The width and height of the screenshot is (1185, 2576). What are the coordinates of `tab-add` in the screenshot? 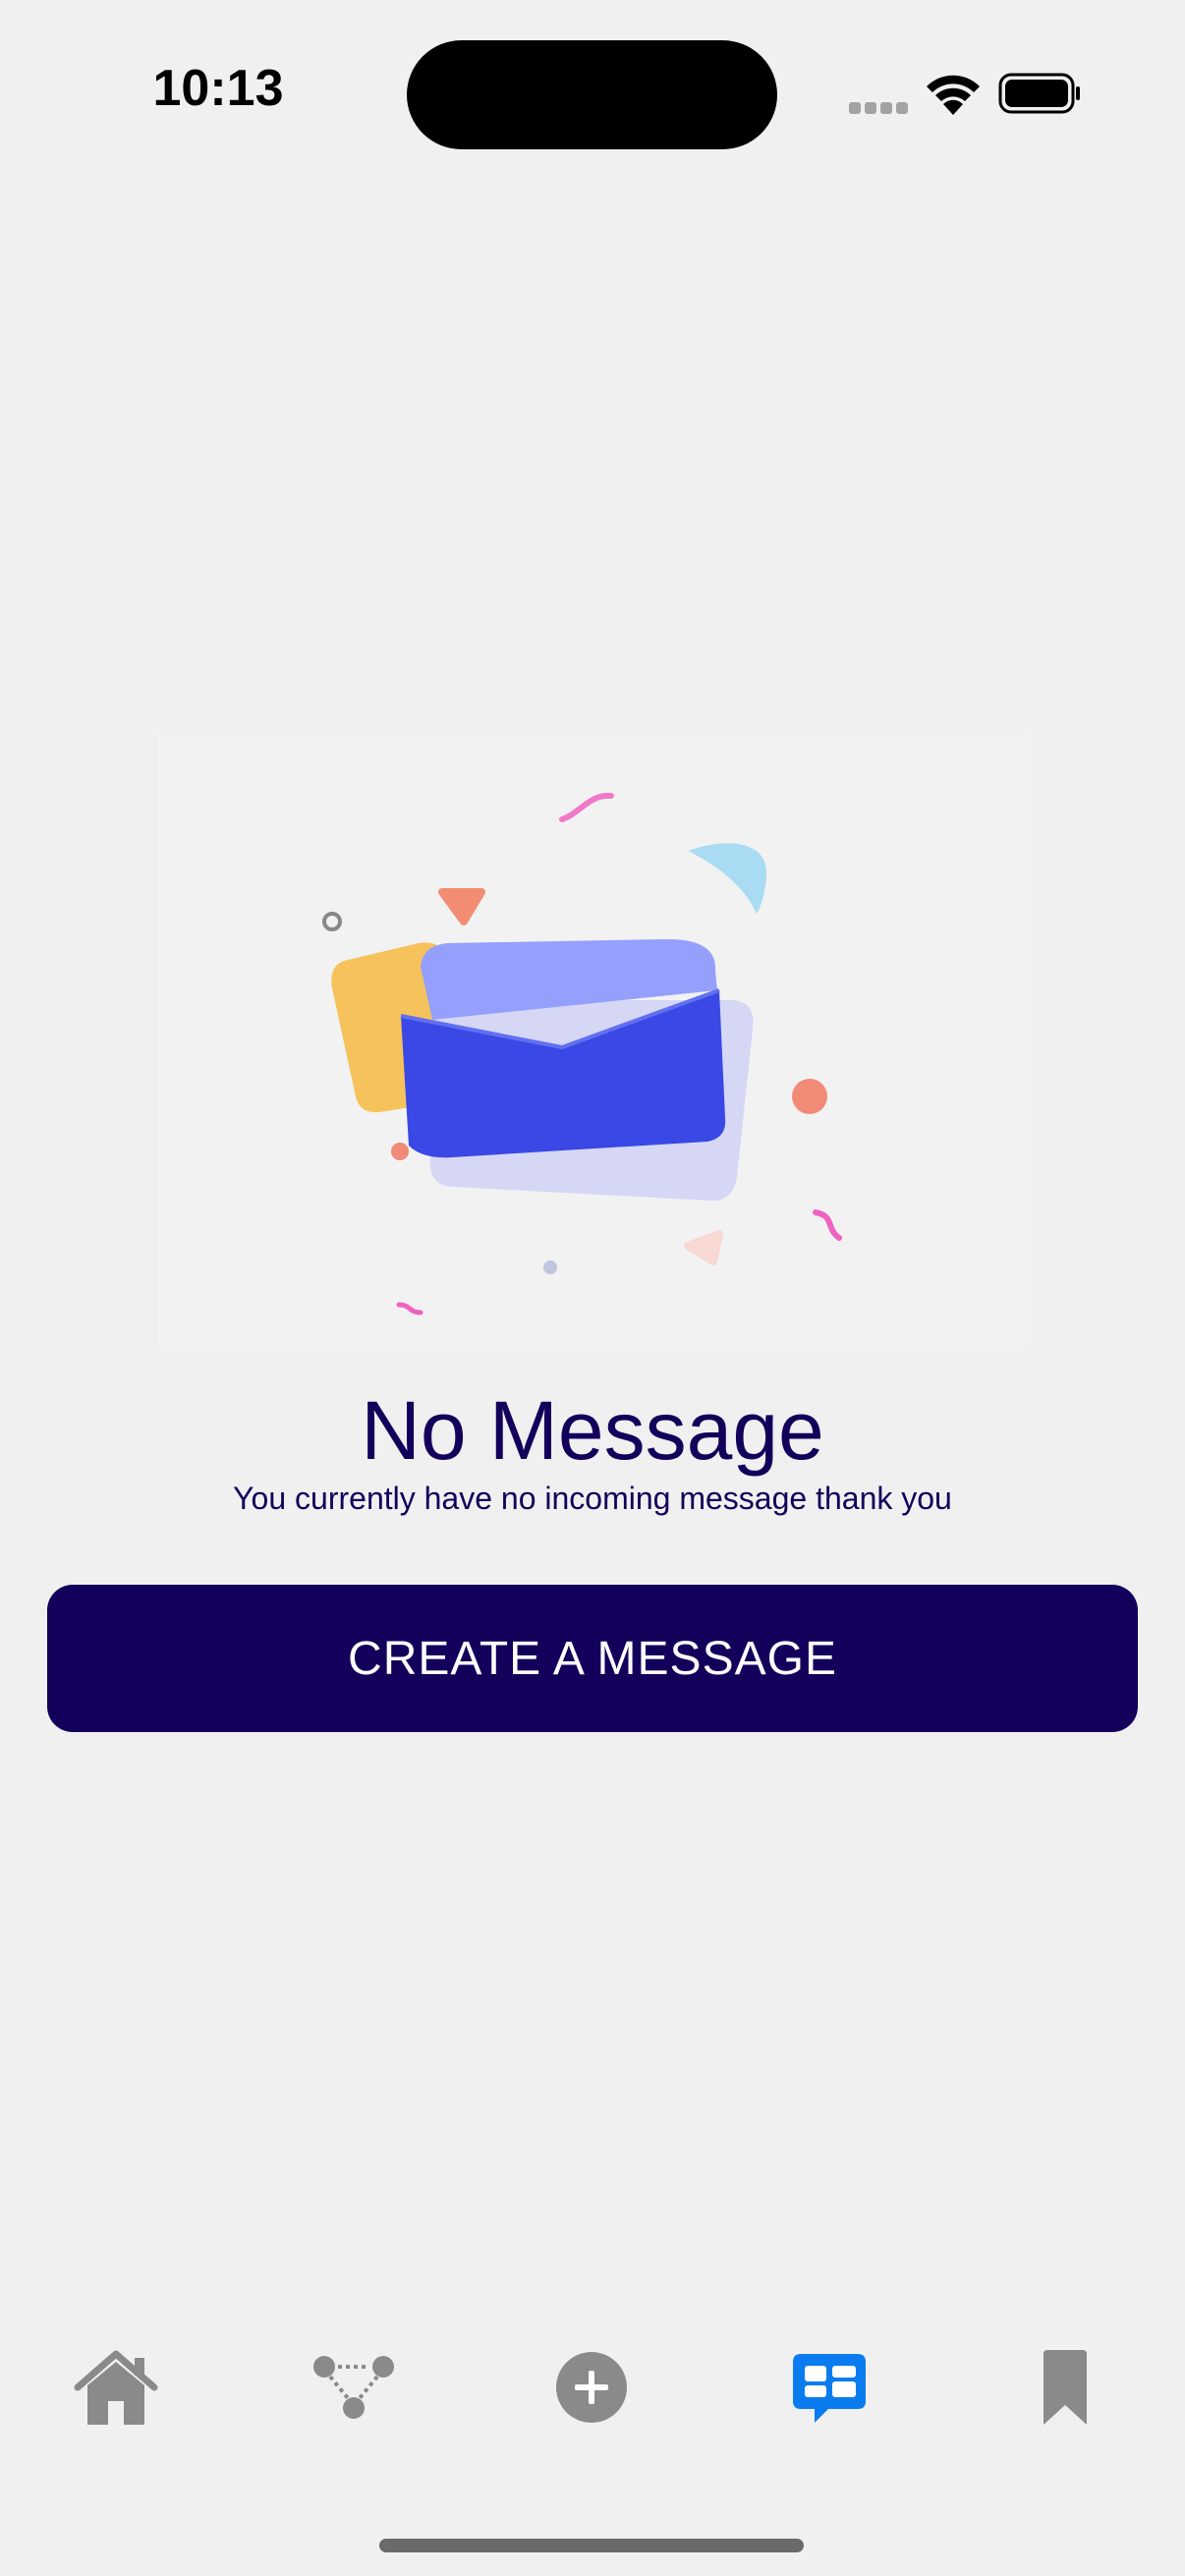 It's located at (592, 2387).